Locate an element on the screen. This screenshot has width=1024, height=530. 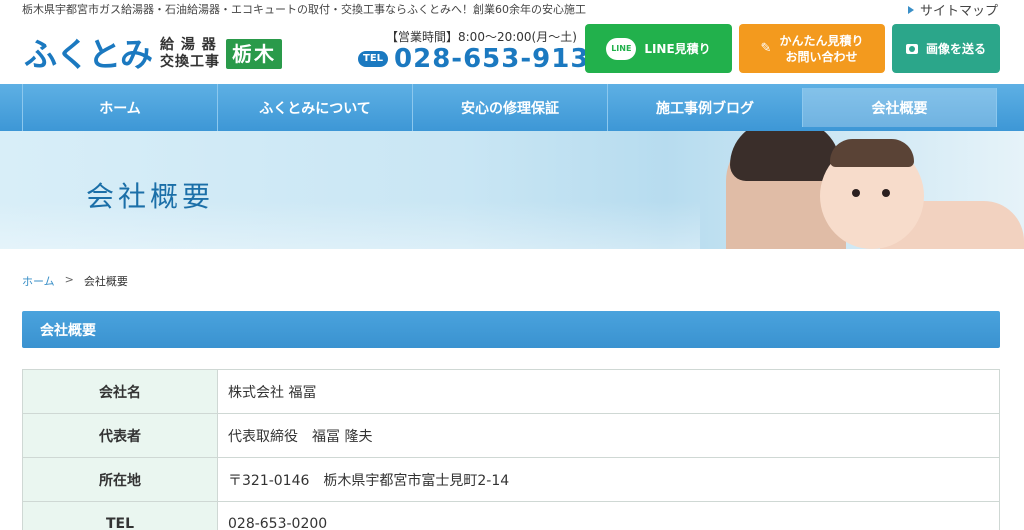
main-nav: ホーム ふくとみについて 安心の修理保証 施工事例ブログ 会社概要 is located at coordinates (512, 107).